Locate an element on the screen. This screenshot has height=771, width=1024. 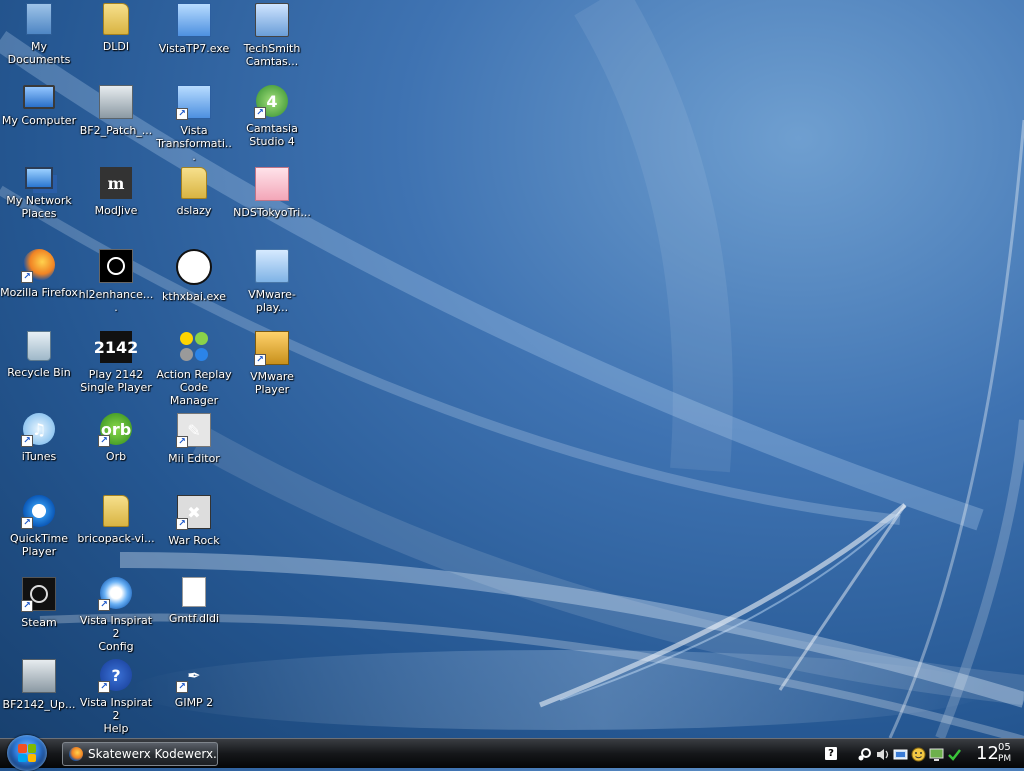
desktop-icon-quicktime-player: ↗ QuickTime Player is located at coordinates (39, 533).